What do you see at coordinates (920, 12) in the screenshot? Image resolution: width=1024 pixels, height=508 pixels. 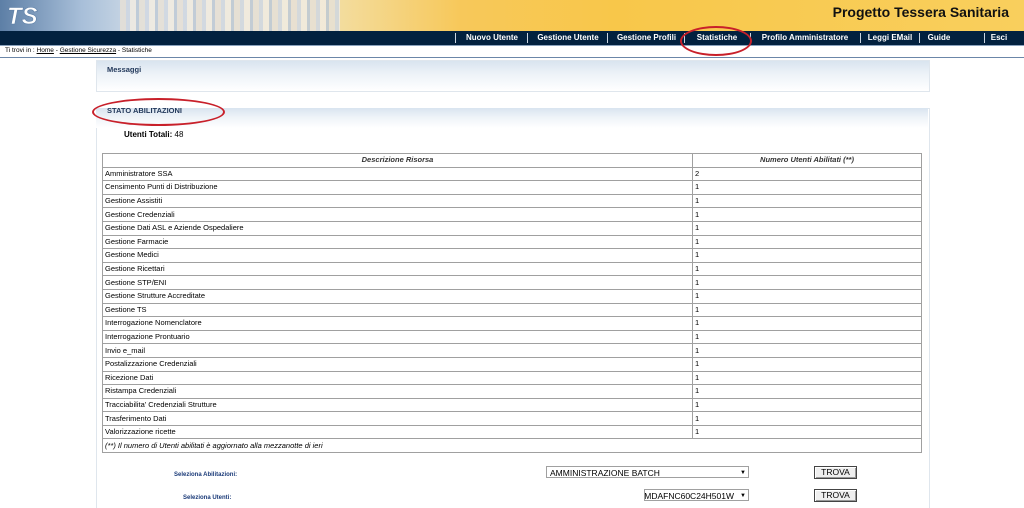 I see `app-title: Progetto Tessera Sanitaria` at bounding box center [920, 12].